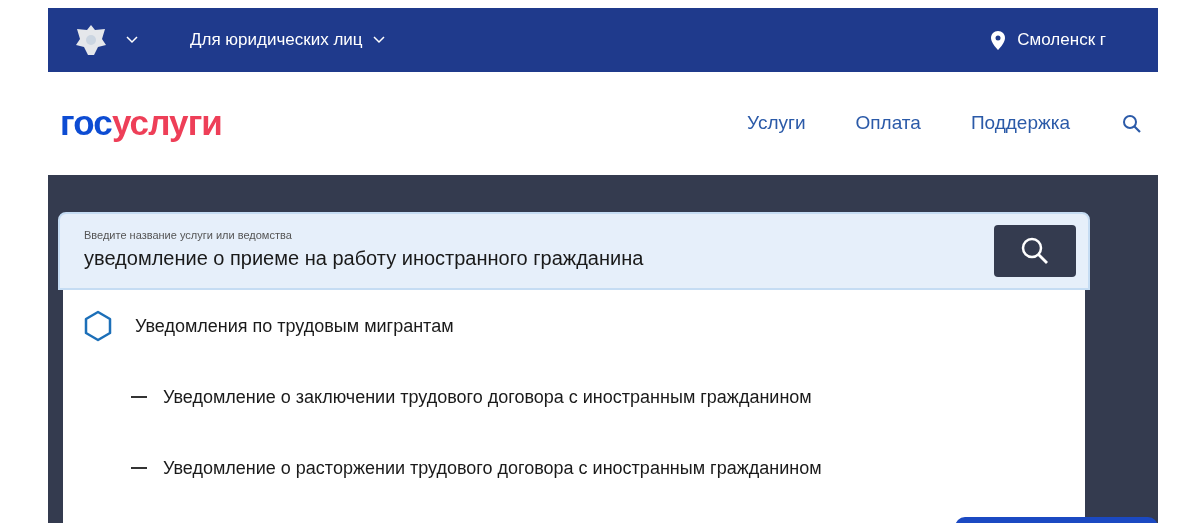 Image resolution: width=1196 pixels, height=523 pixels. I want to click on map-pin-icon, so click(998, 40).